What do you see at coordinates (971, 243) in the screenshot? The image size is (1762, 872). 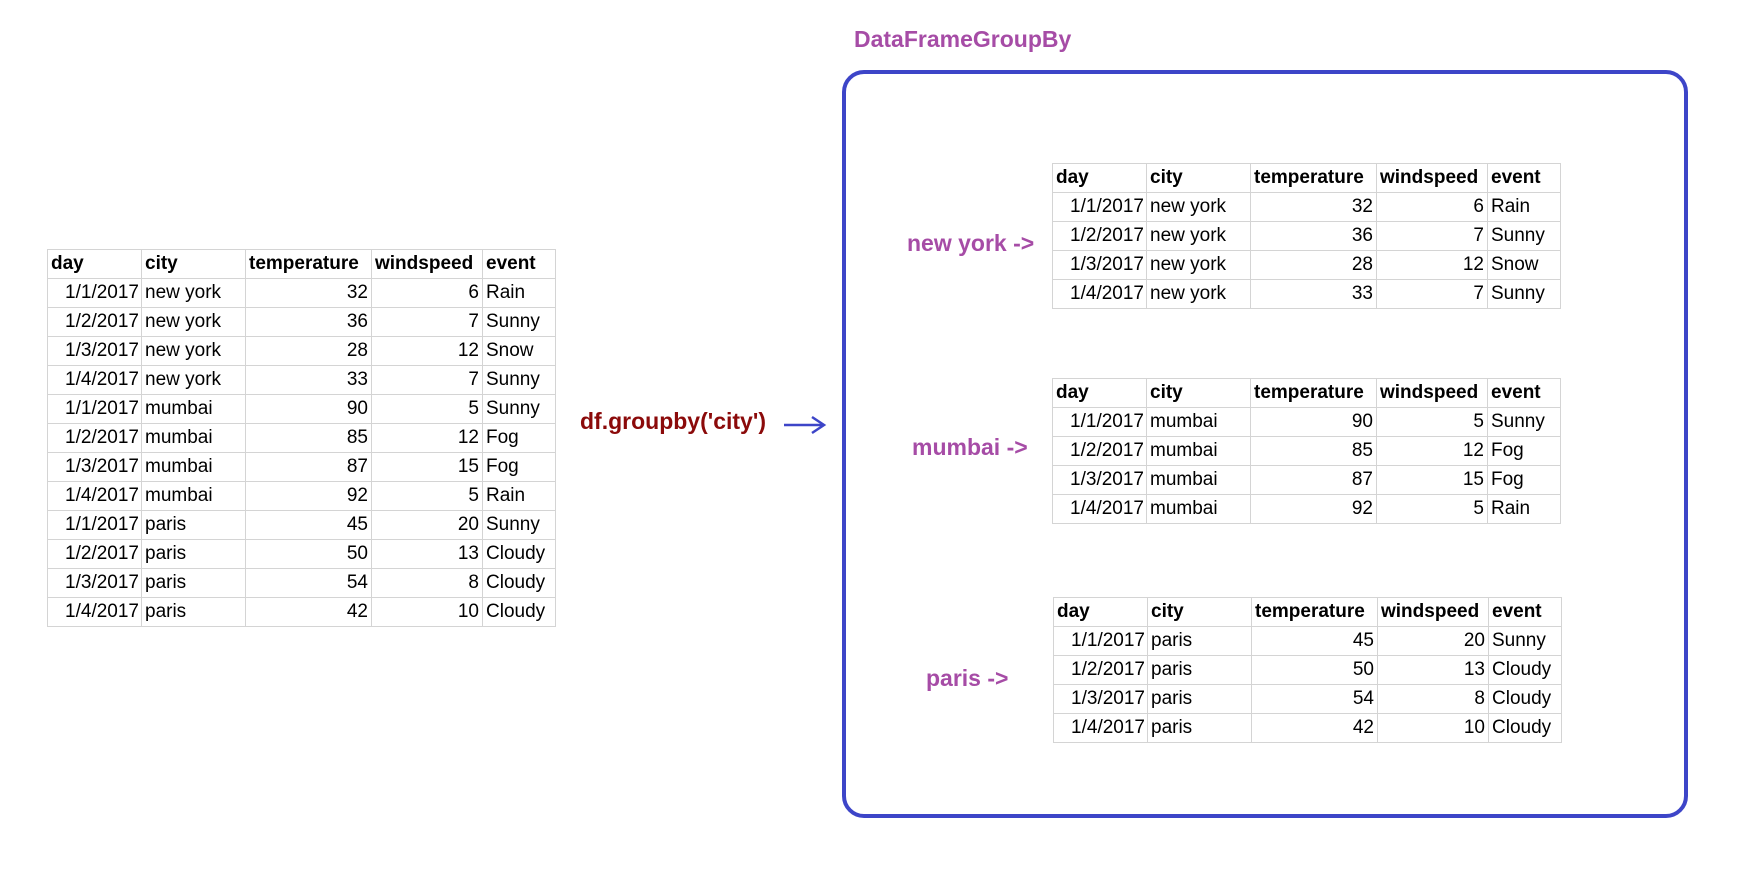 I see `group-label-new-york: new york ->` at bounding box center [971, 243].